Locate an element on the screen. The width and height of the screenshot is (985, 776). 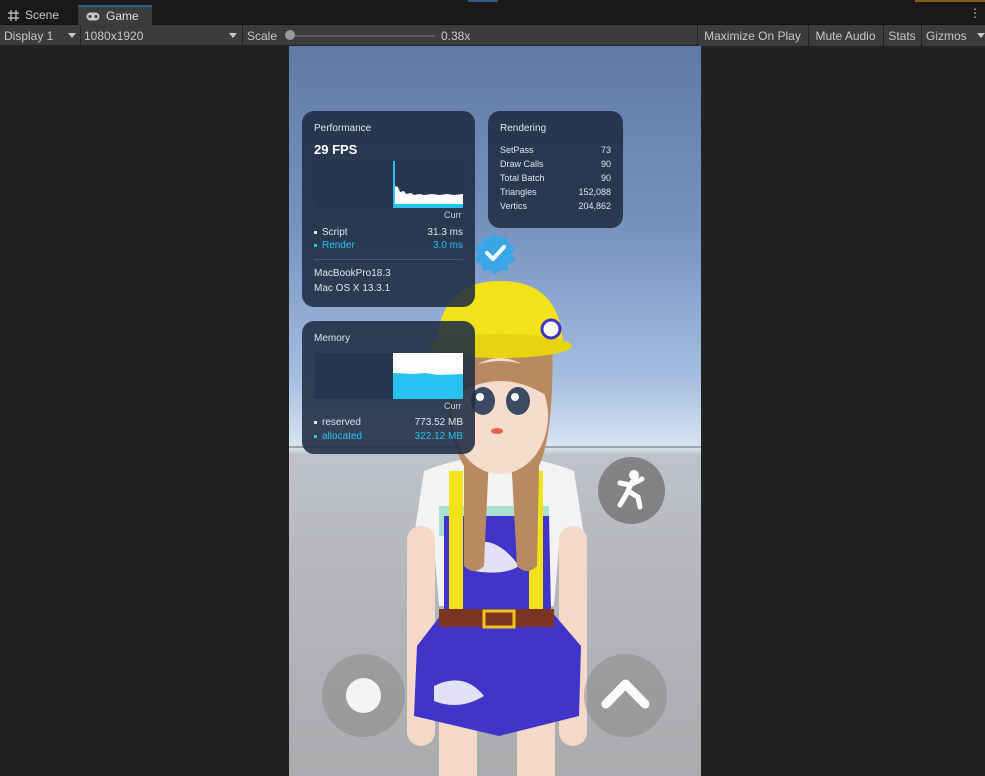
script-label: Script is located at coordinates (335, 232).